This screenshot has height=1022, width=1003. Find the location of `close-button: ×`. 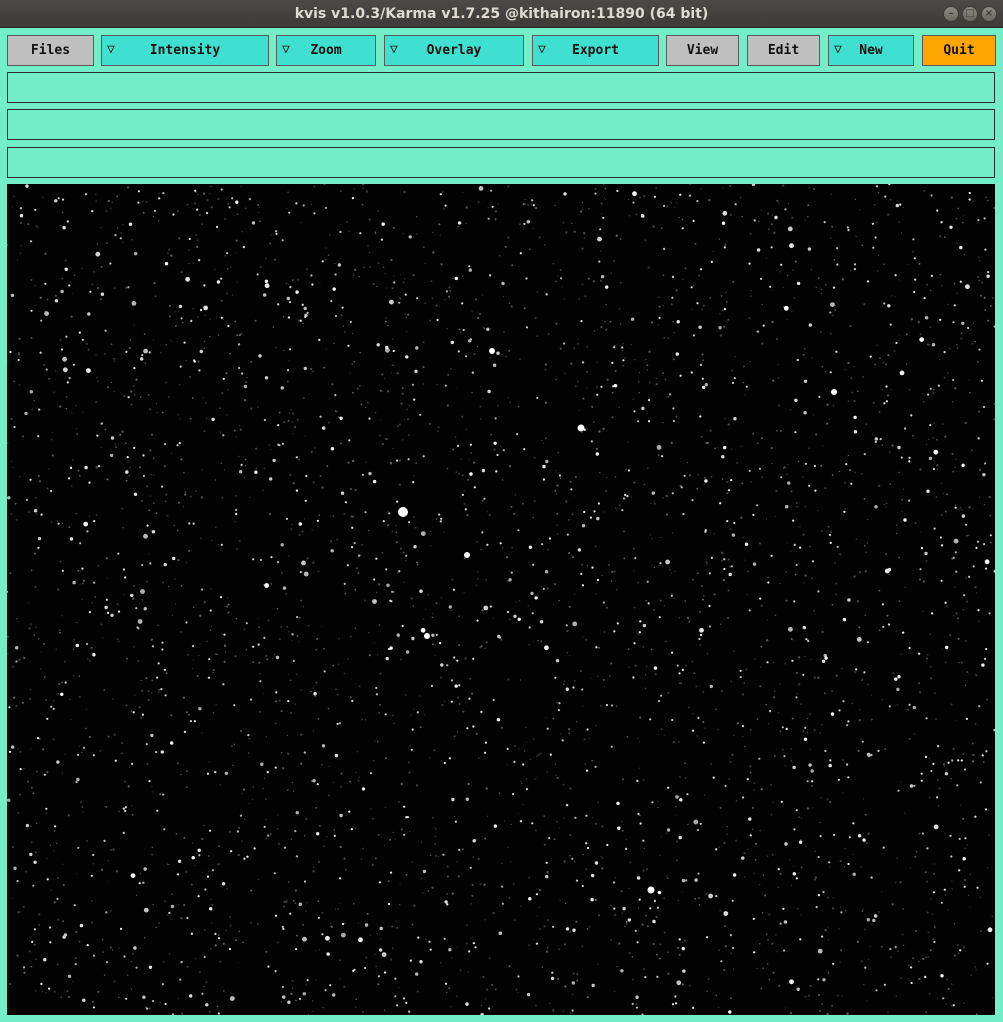

close-button: × is located at coordinates (989, 14).